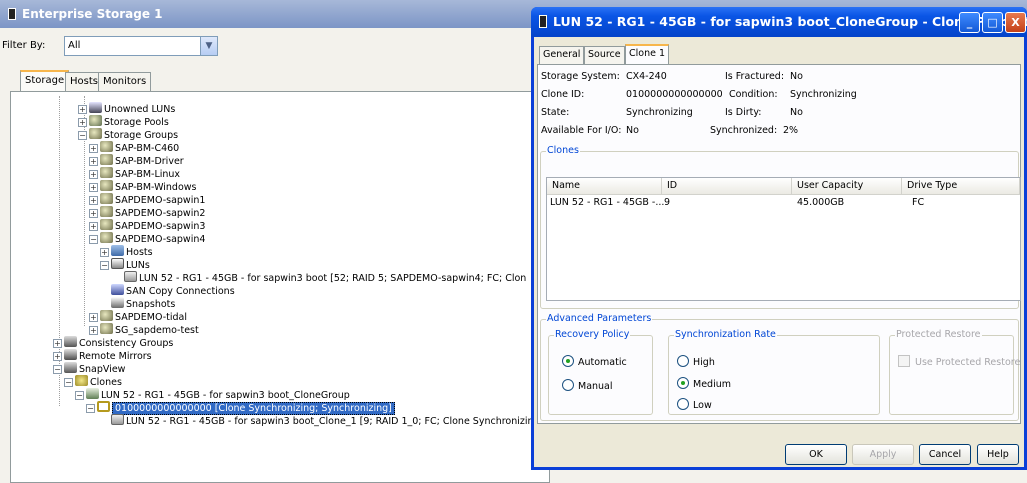  I want to click on tree-item-storage-group: + SAPDEMO-sapwin1, so click(147, 199).